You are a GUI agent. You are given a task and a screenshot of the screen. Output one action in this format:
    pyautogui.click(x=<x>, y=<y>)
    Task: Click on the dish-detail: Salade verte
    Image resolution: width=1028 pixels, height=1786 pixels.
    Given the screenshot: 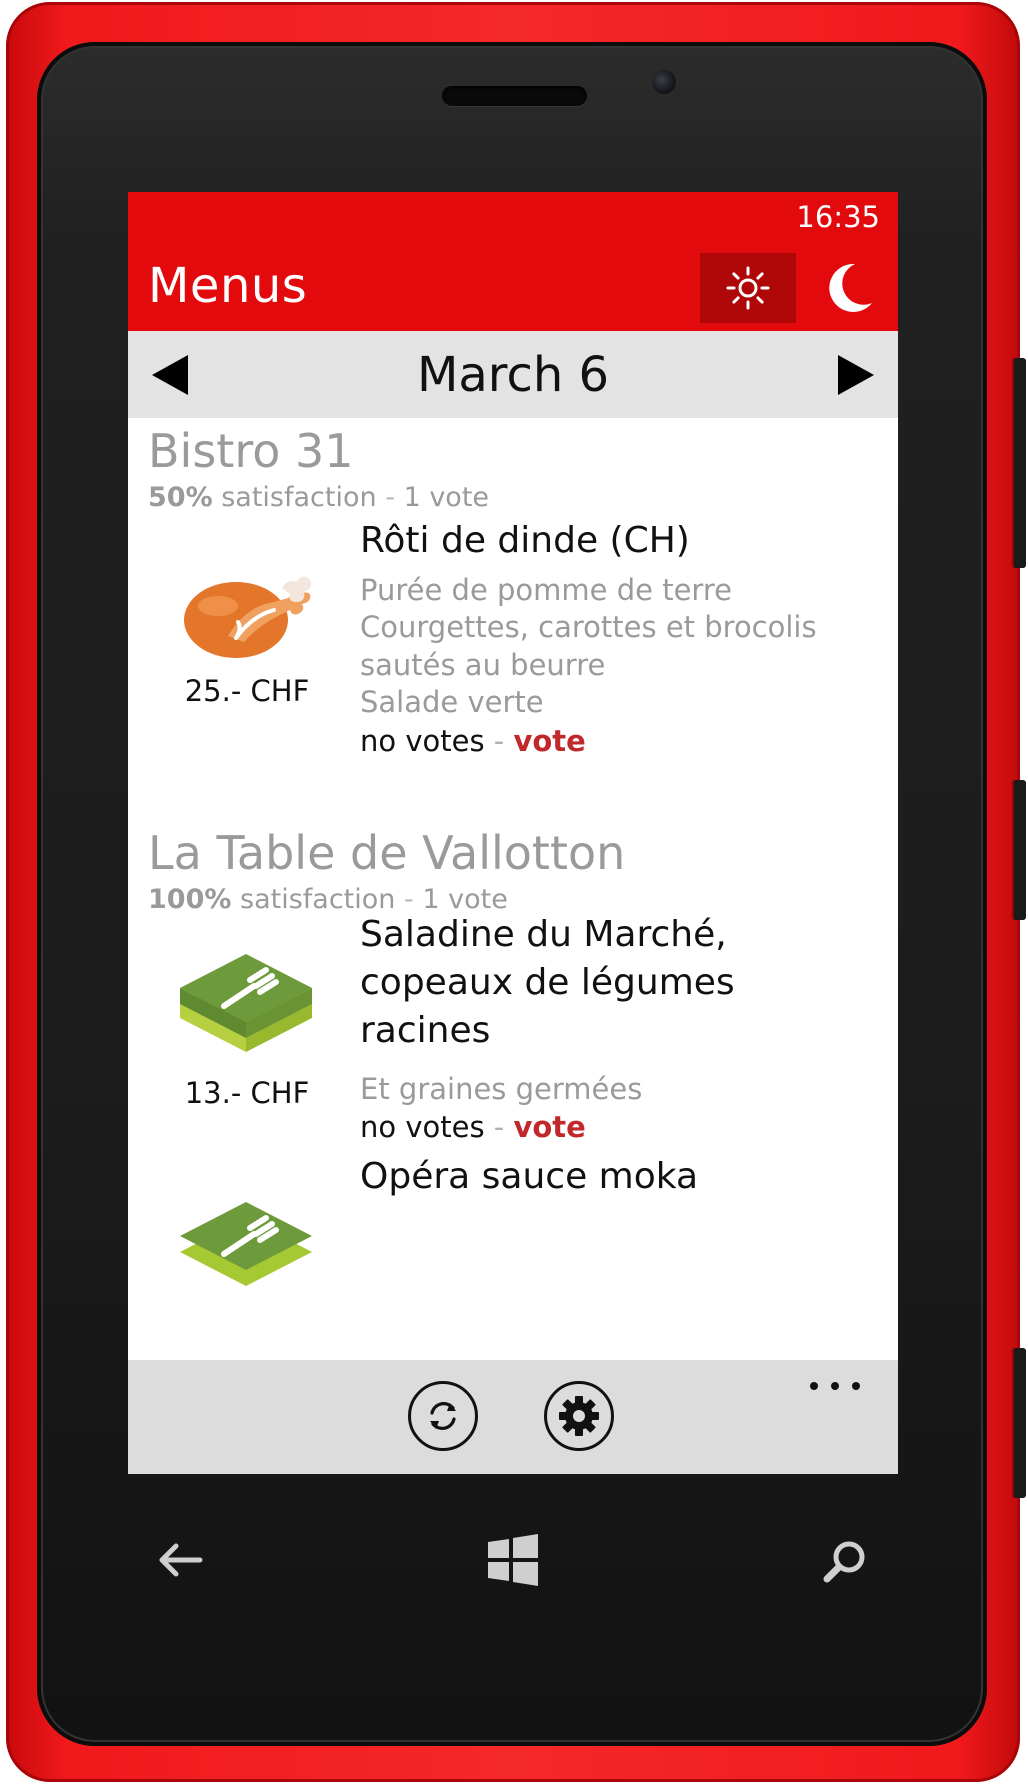 What is the action you would take?
    pyautogui.click(x=452, y=702)
    